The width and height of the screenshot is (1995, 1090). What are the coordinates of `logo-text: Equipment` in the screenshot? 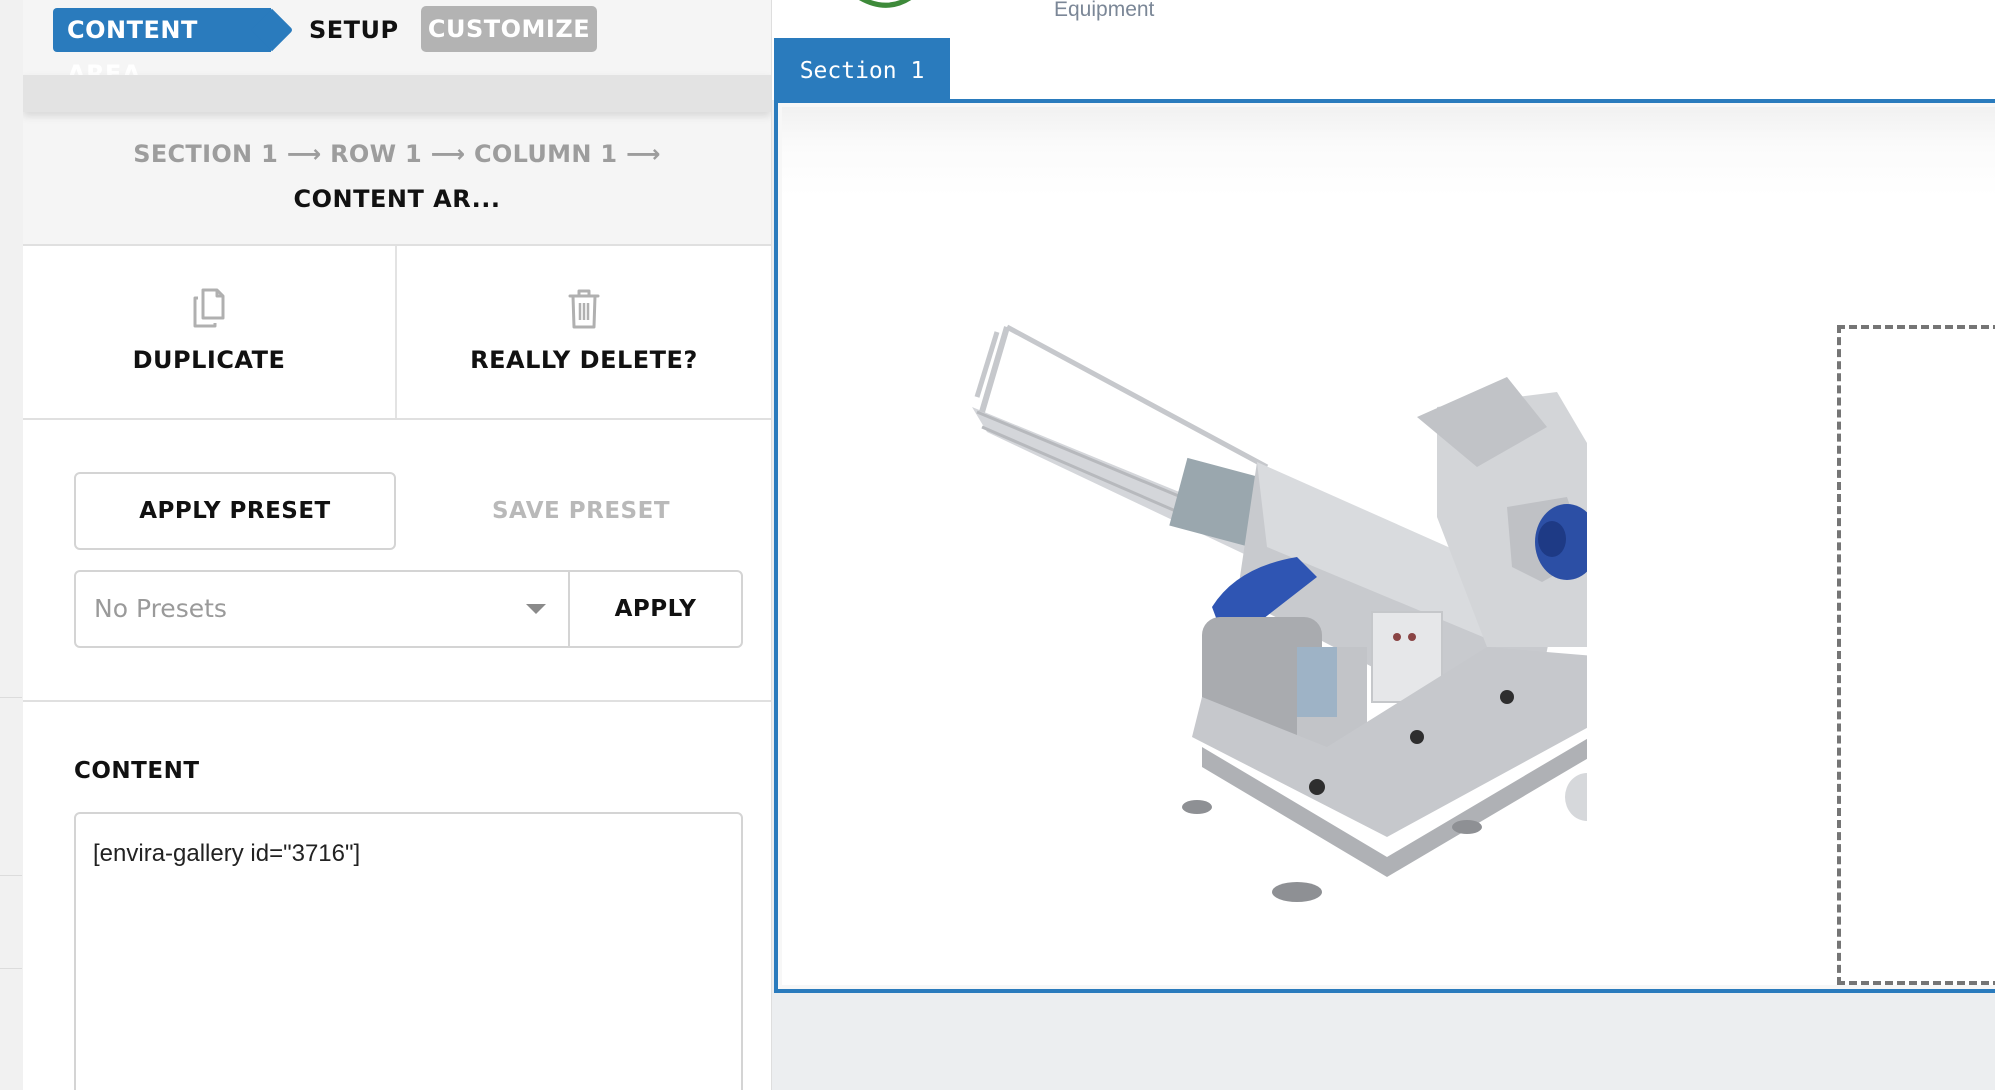 It's located at (1104, 10).